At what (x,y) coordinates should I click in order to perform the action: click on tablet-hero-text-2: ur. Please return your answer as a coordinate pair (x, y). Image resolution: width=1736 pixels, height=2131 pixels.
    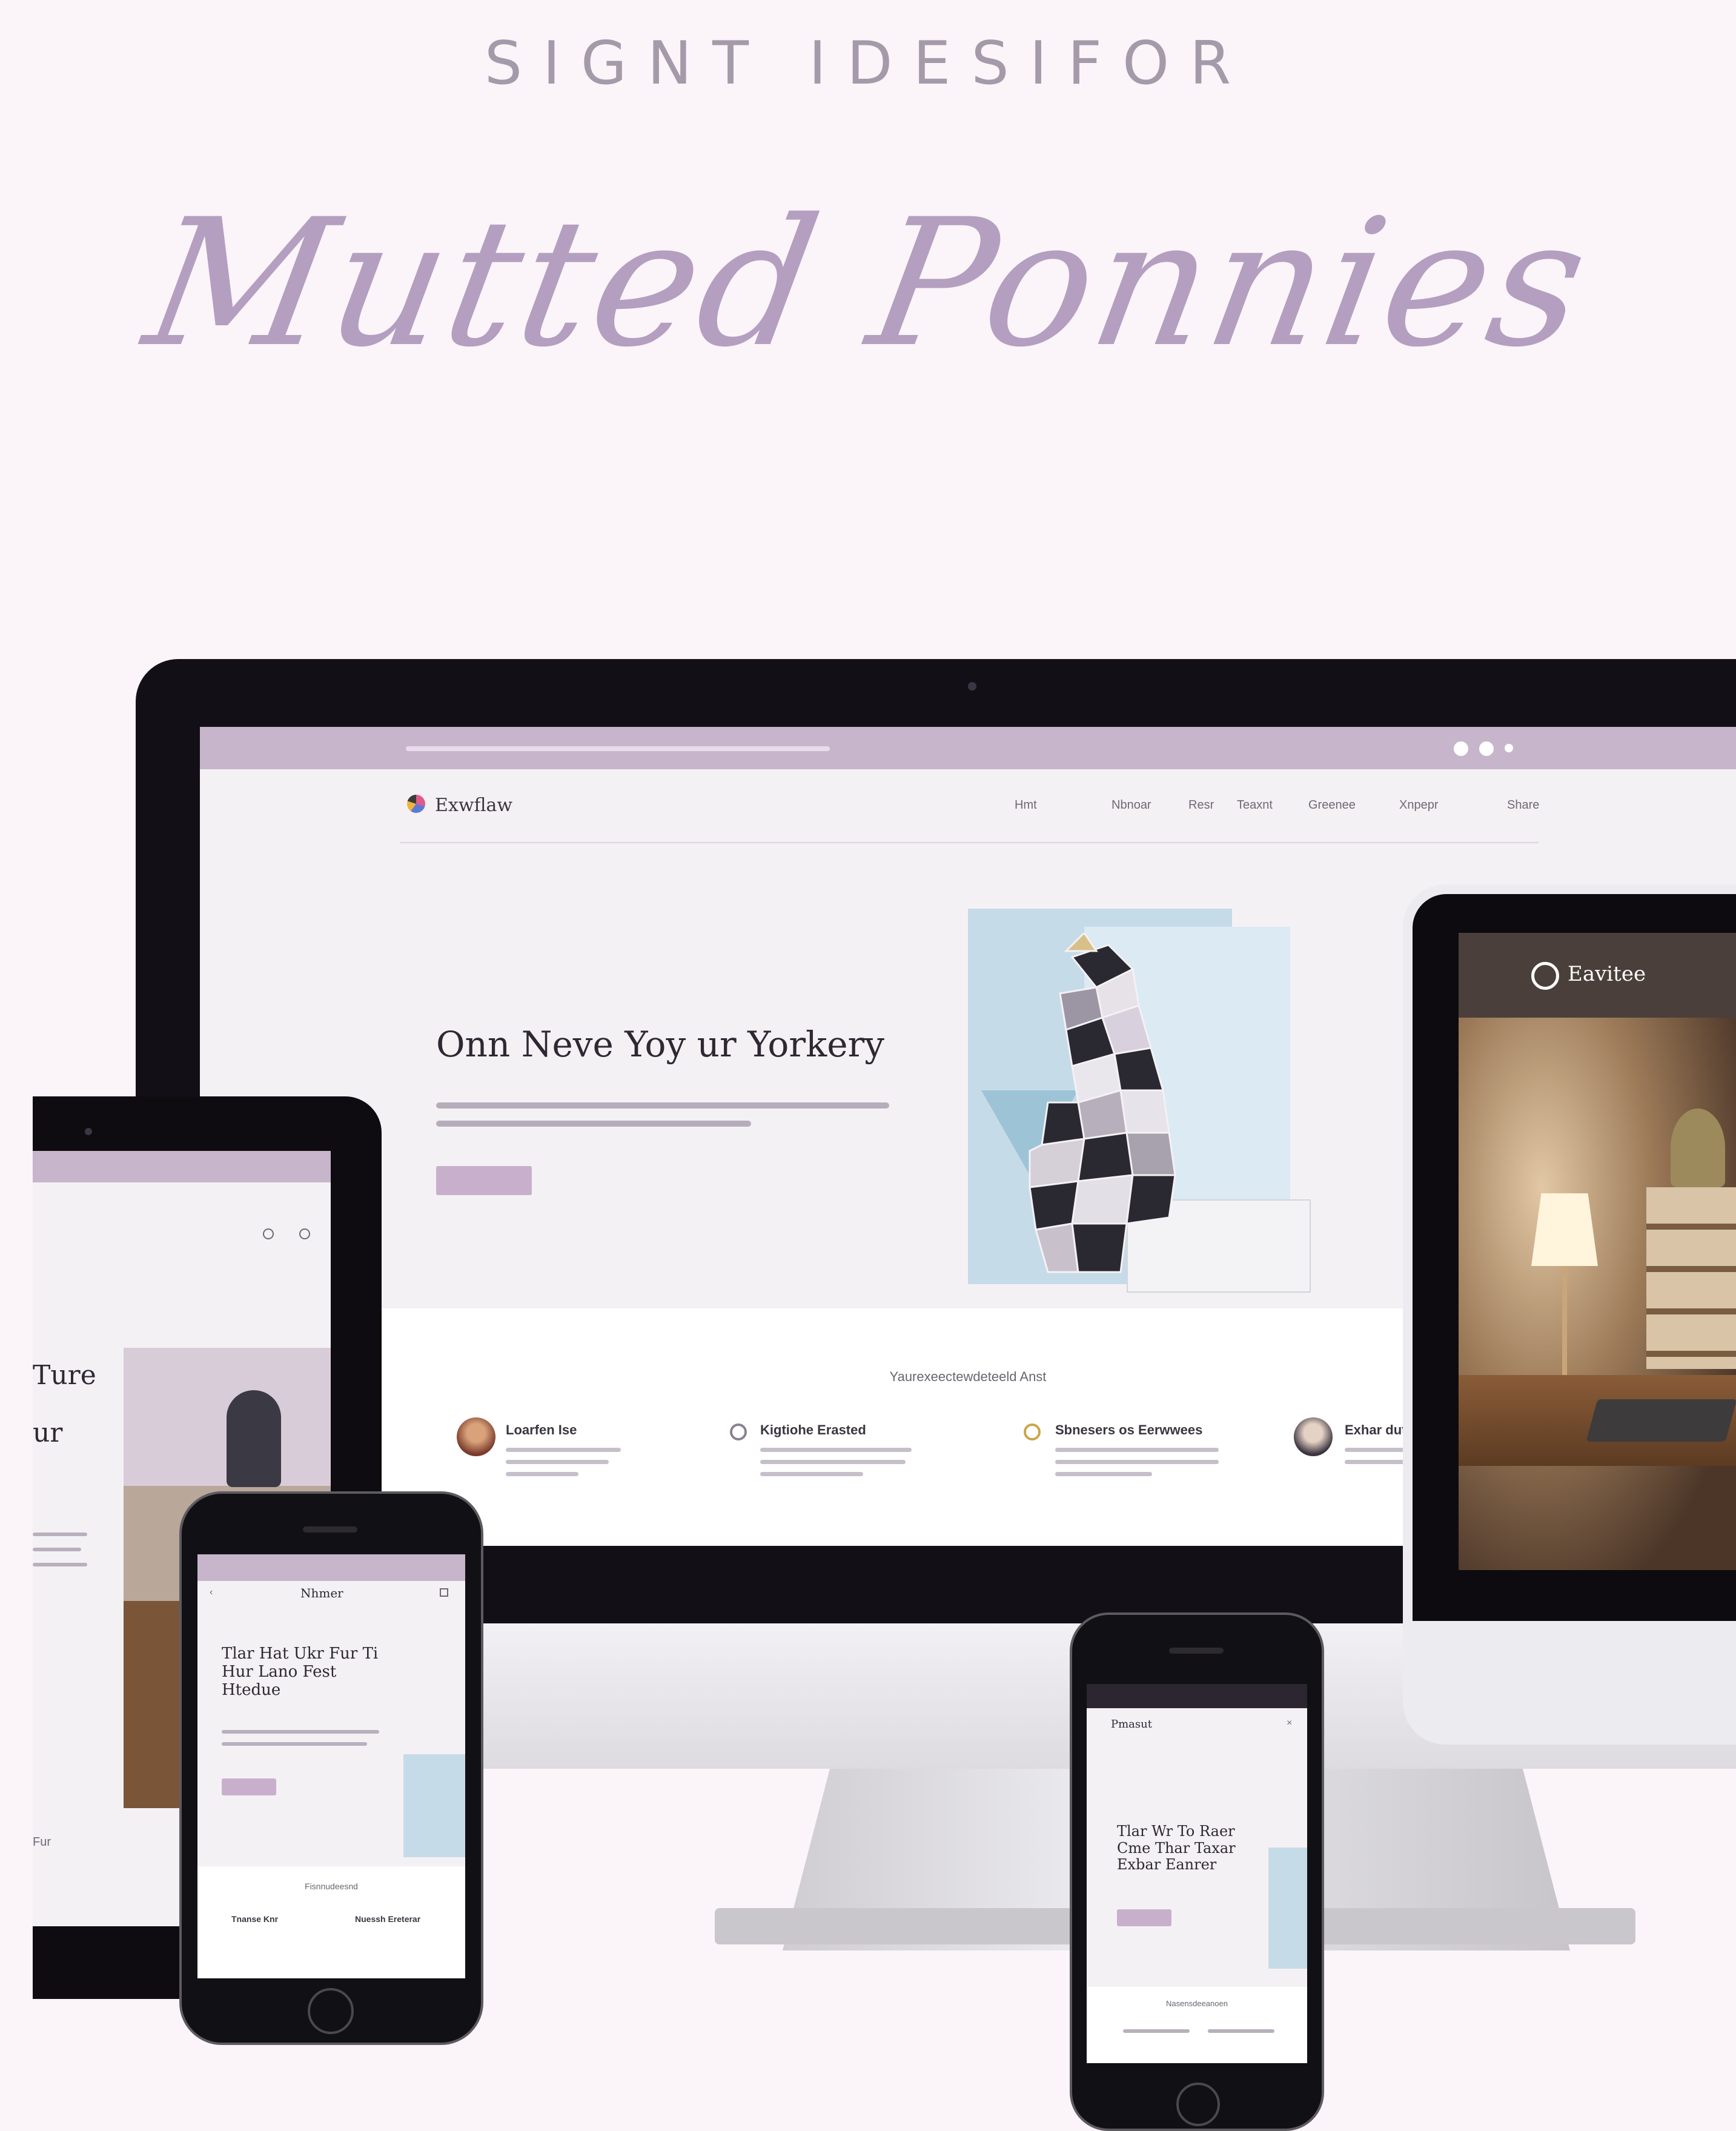
    Looking at the image, I should click on (48, 1432).